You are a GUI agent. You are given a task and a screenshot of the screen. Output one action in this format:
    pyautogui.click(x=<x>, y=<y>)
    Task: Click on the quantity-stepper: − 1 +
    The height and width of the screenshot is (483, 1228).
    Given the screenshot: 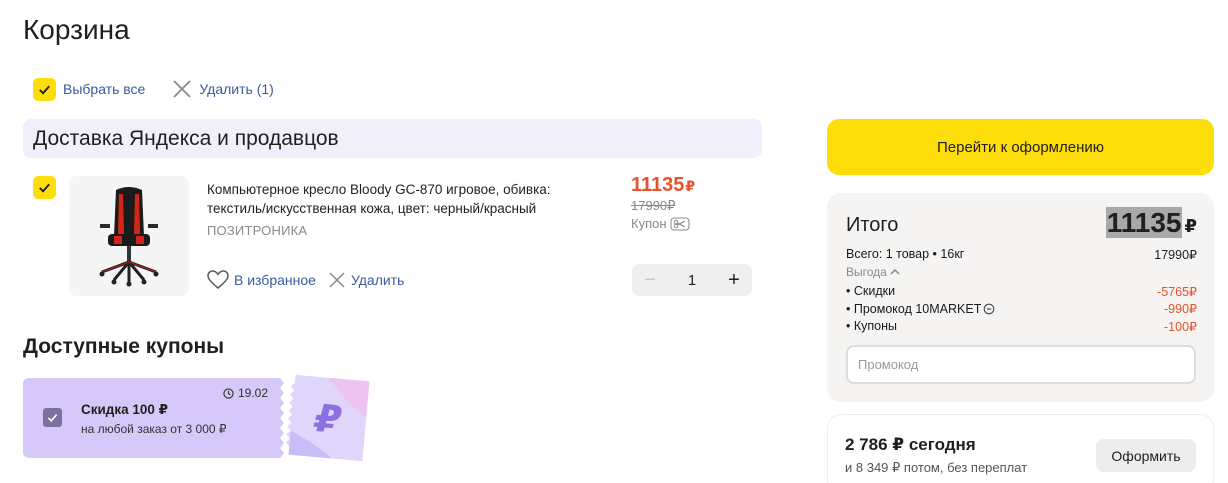 What is the action you would take?
    pyautogui.click(x=692, y=280)
    